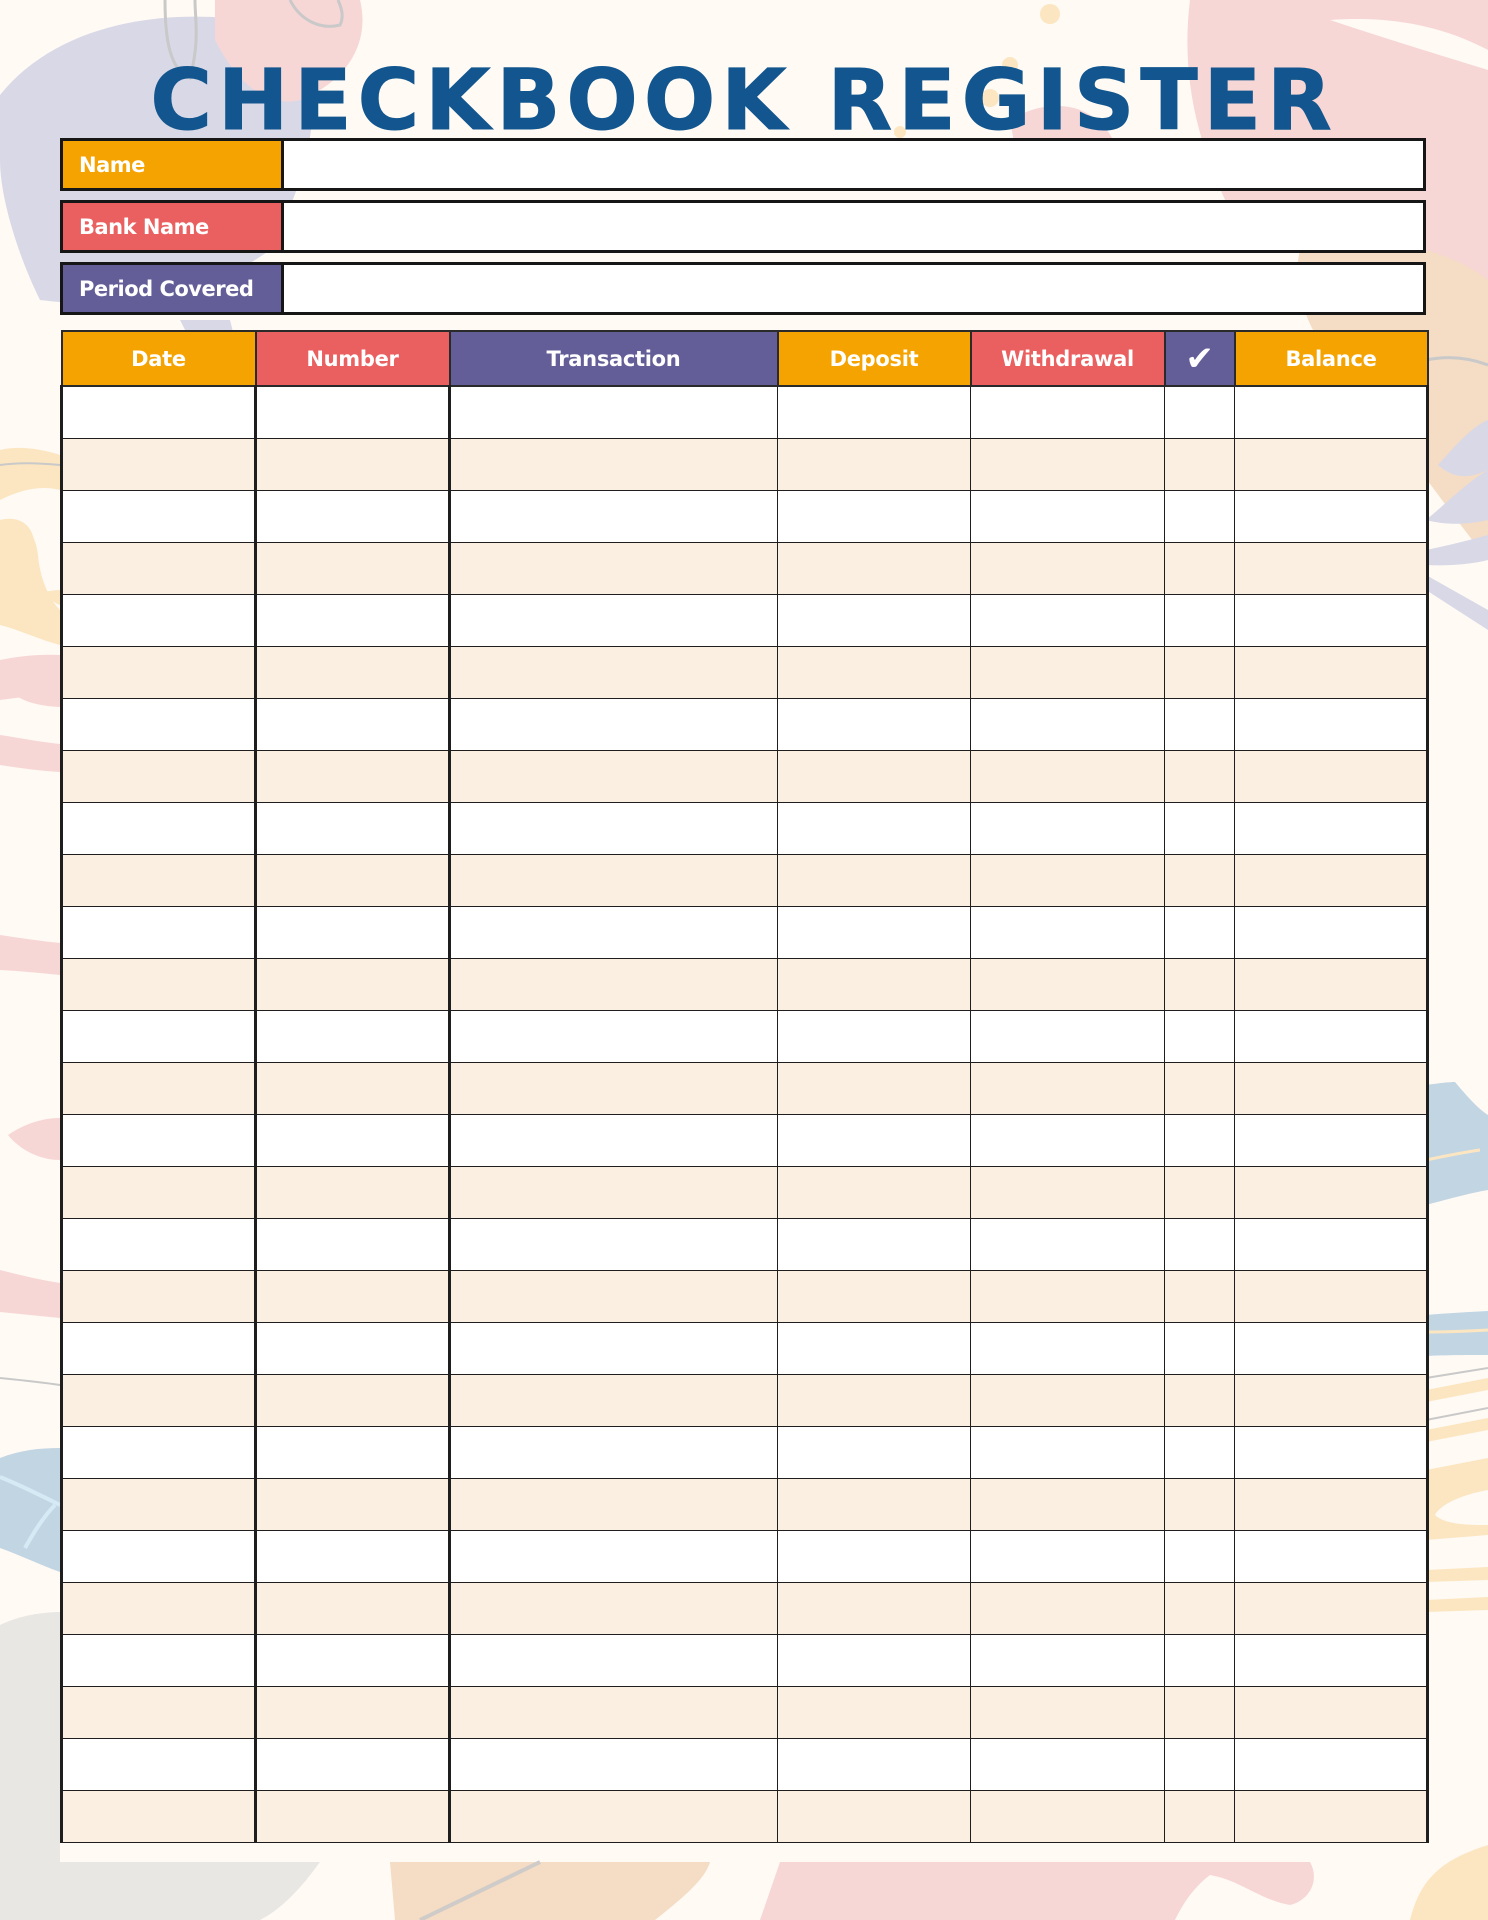 Image resolution: width=1488 pixels, height=1920 pixels. What do you see at coordinates (853, 288) in the screenshot?
I see `period-covered-field` at bounding box center [853, 288].